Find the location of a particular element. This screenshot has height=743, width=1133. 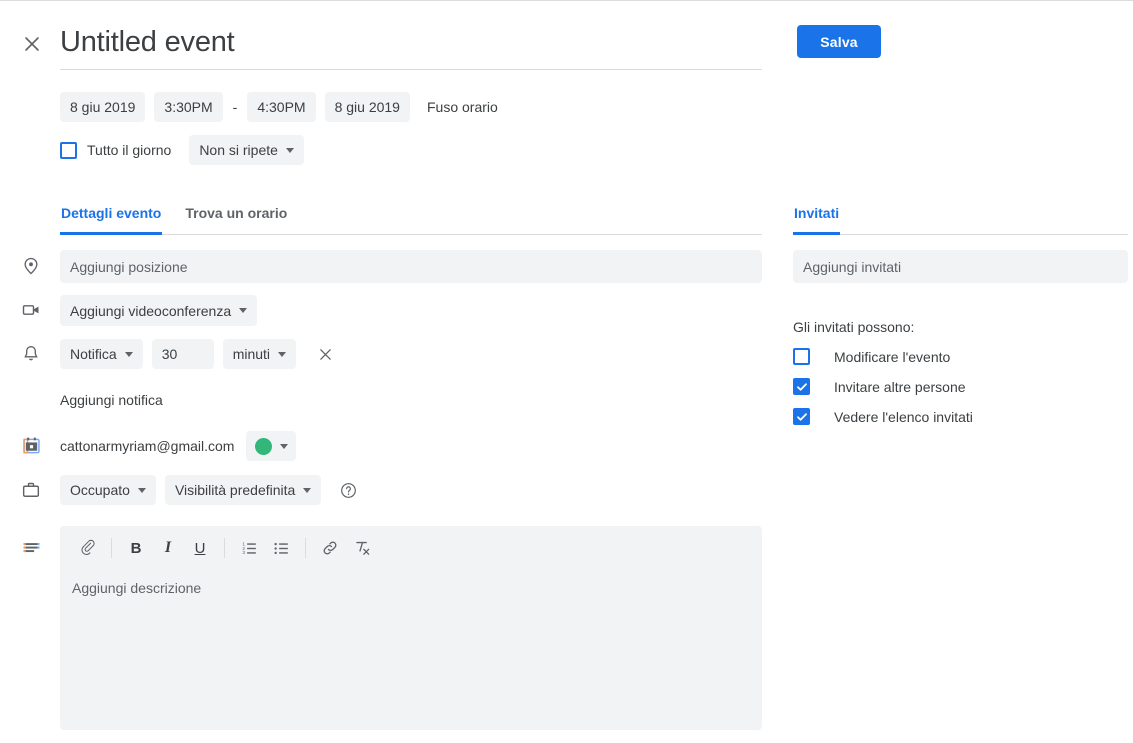

bold-icon: B is located at coordinates (136, 548).